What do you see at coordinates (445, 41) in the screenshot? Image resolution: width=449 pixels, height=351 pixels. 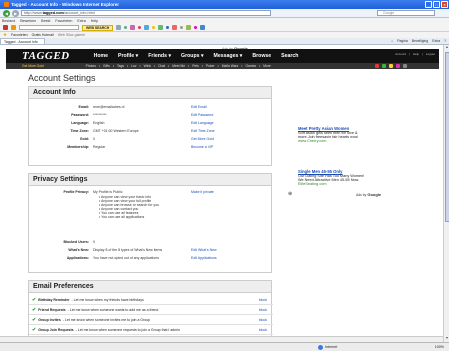 I see `help-icon: ?` at bounding box center [445, 41].